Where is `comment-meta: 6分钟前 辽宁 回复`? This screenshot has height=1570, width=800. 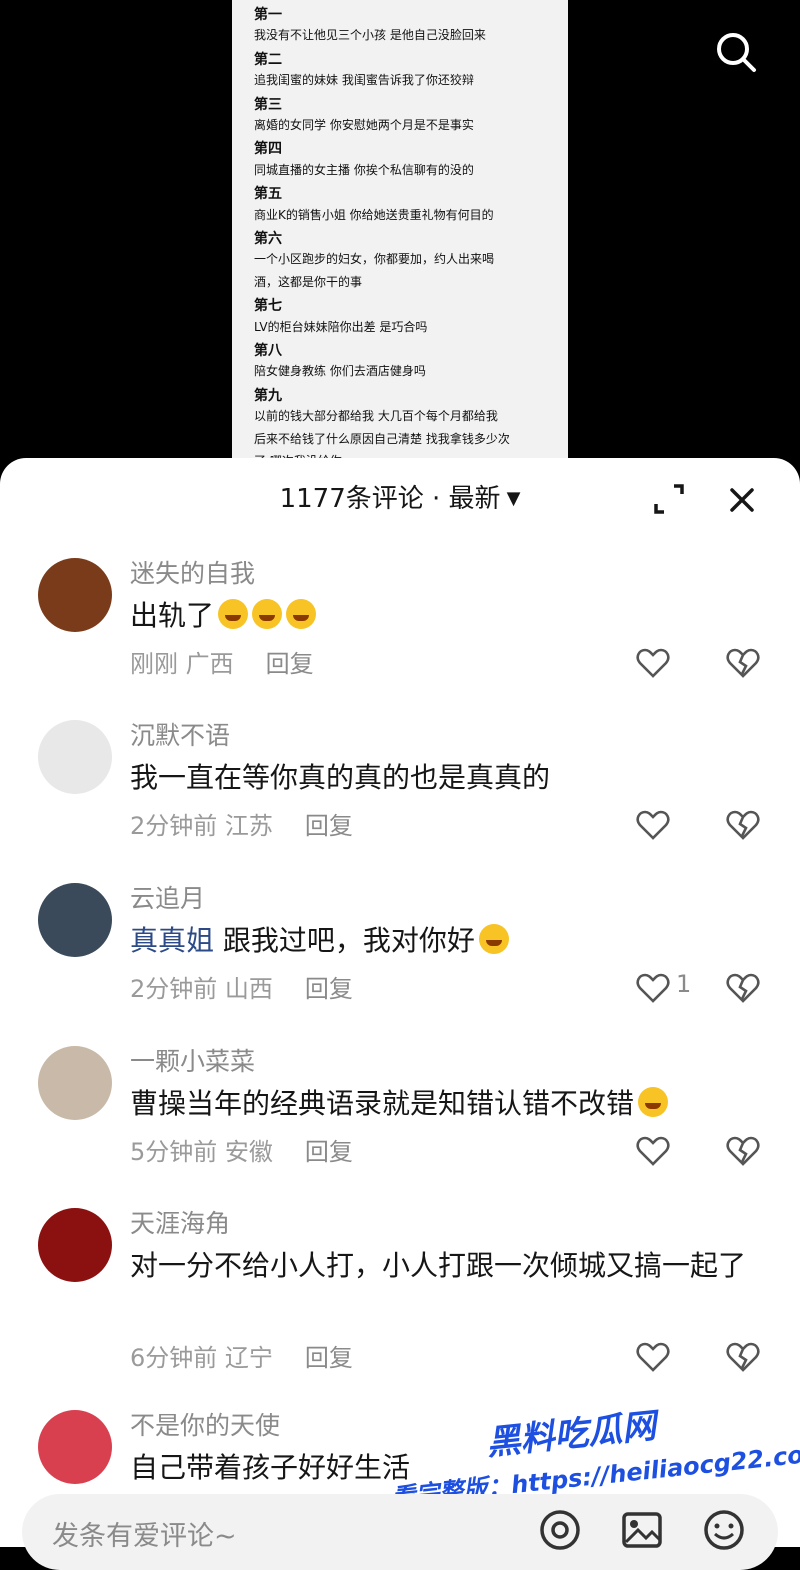 comment-meta: 6分钟前 辽宁 回复 is located at coordinates (241, 1355).